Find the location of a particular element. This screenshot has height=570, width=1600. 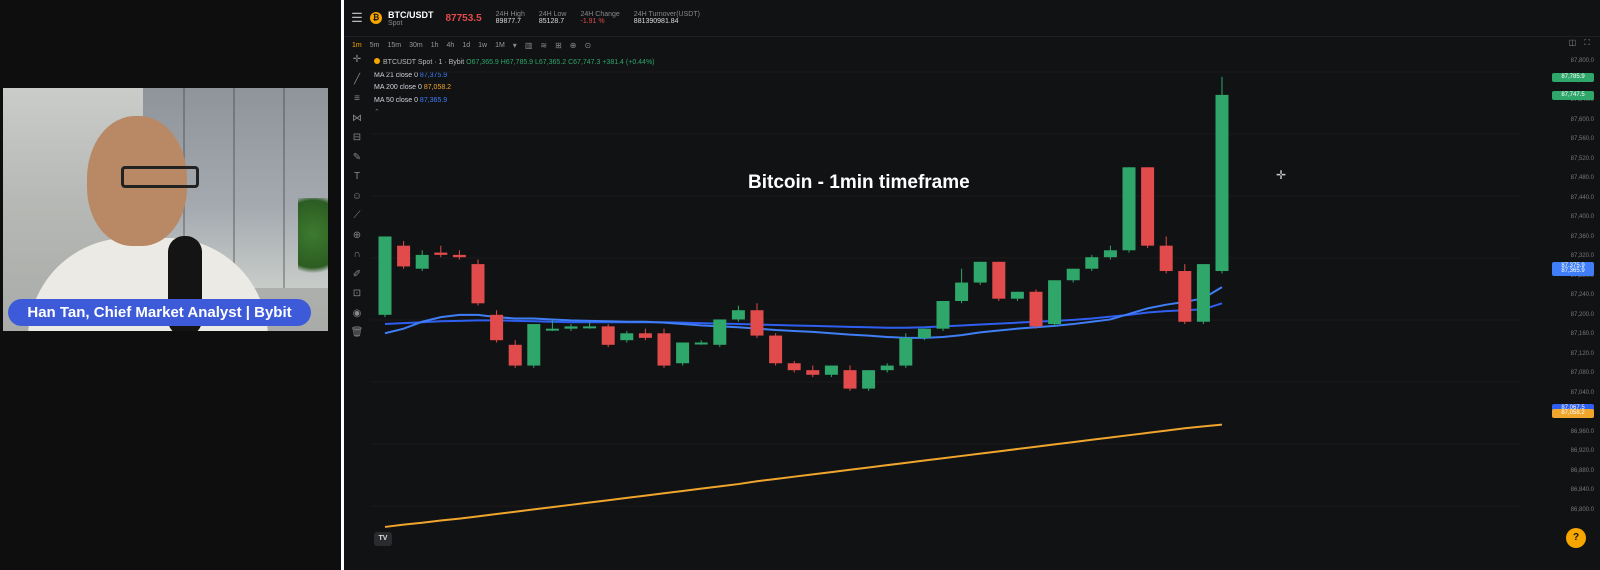

ma21-line is located at coordinates (803, 312).